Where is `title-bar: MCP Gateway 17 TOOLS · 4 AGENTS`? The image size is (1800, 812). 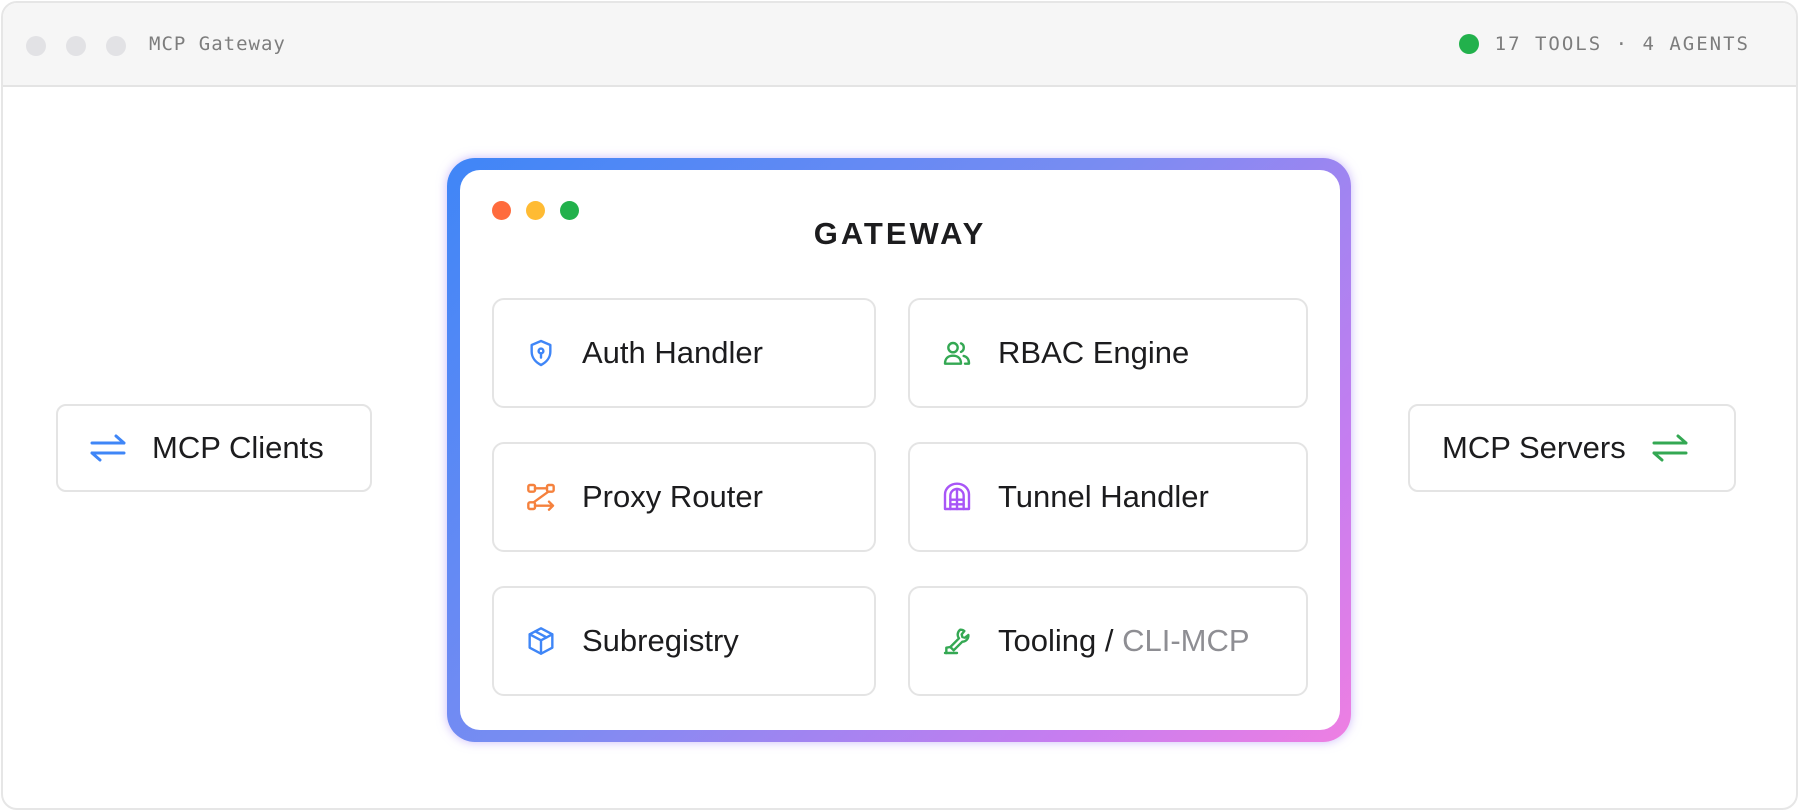
title-bar: MCP Gateway 17 TOOLS · 4 AGENTS is located at coordinates (899, 45).